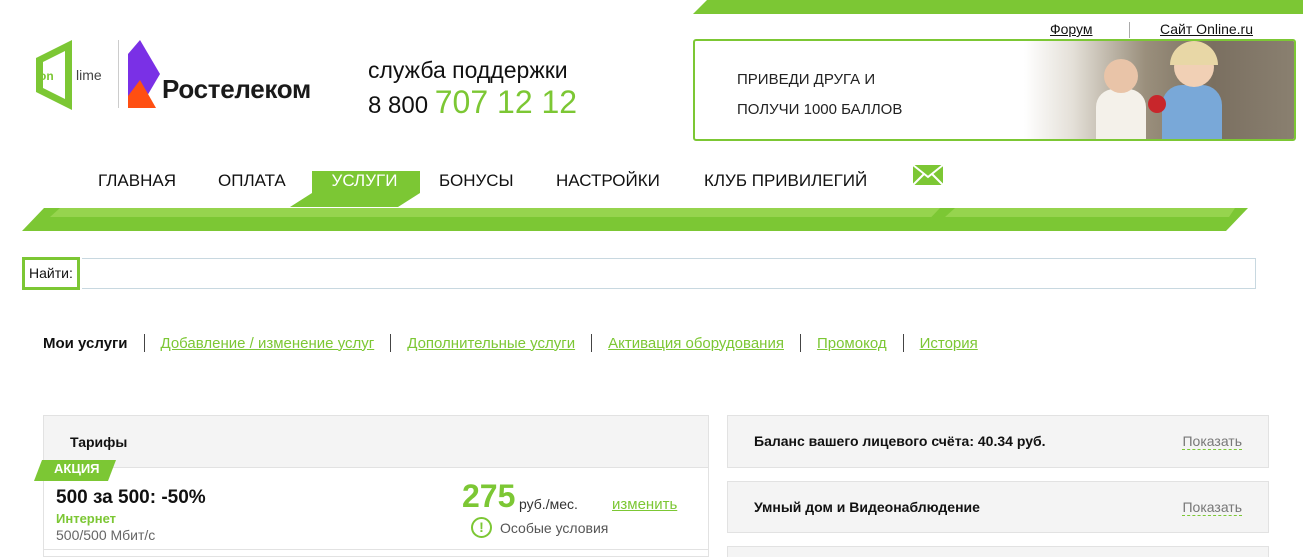 The image size is (1303, 557). I want to click on search-label: Найти:, so click(51, 273).